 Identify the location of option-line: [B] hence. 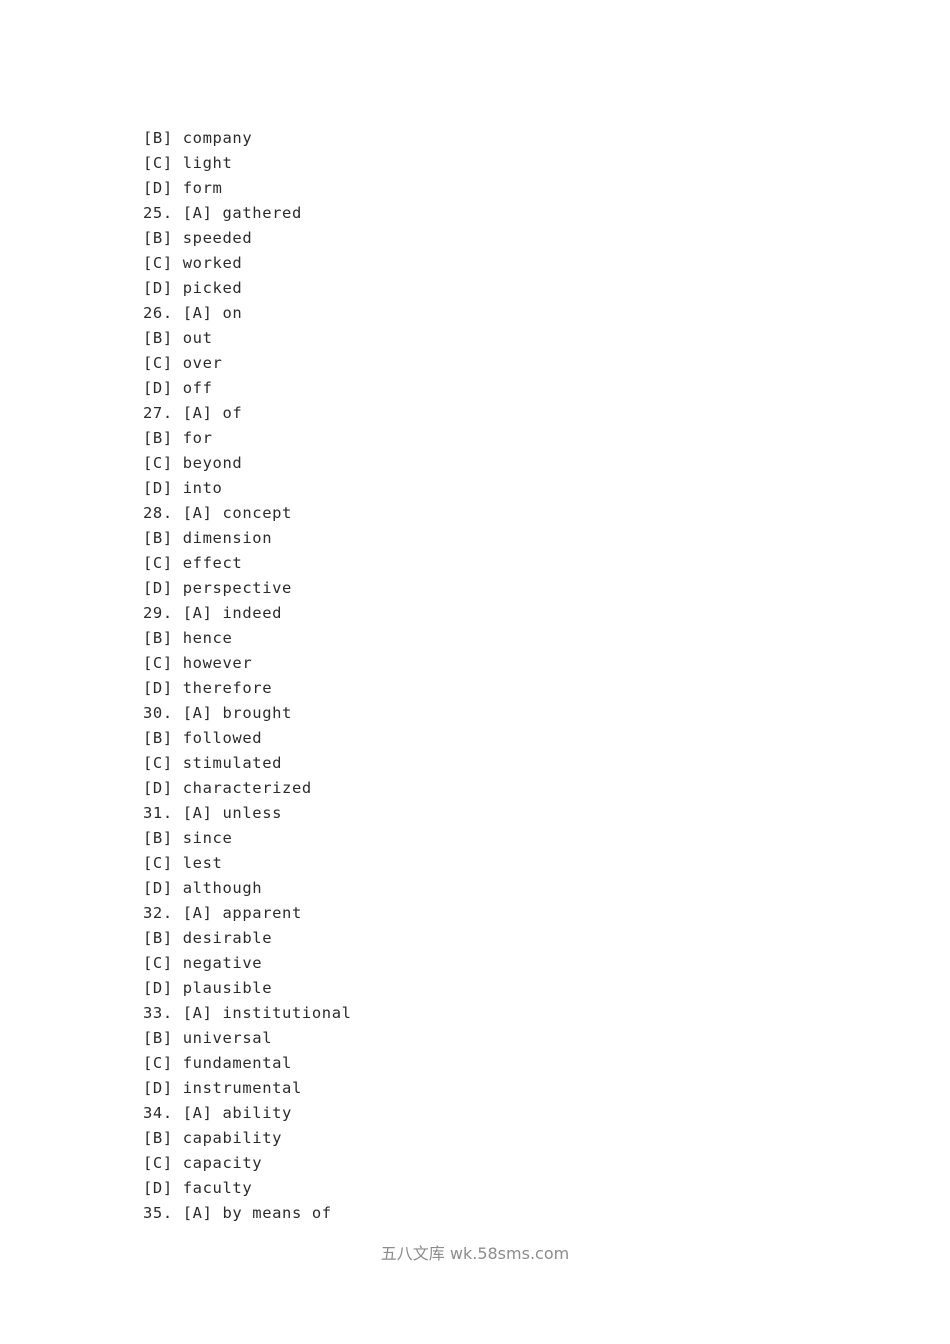
(493, 638).